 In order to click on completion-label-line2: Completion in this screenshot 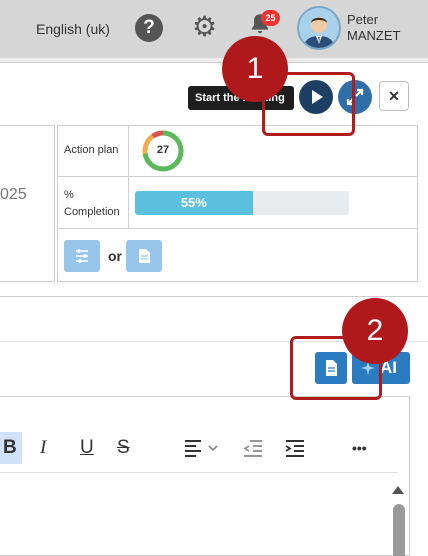, I will do `click(92, 212)`.